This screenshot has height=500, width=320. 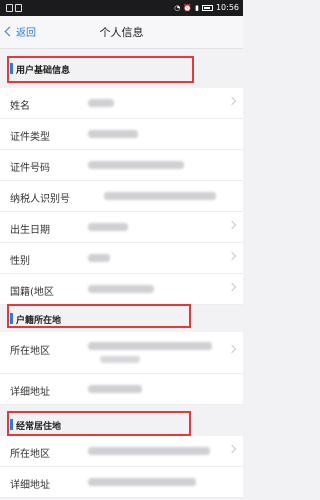 I want to click on row-gender: 性别, so click(x=121, y=258).